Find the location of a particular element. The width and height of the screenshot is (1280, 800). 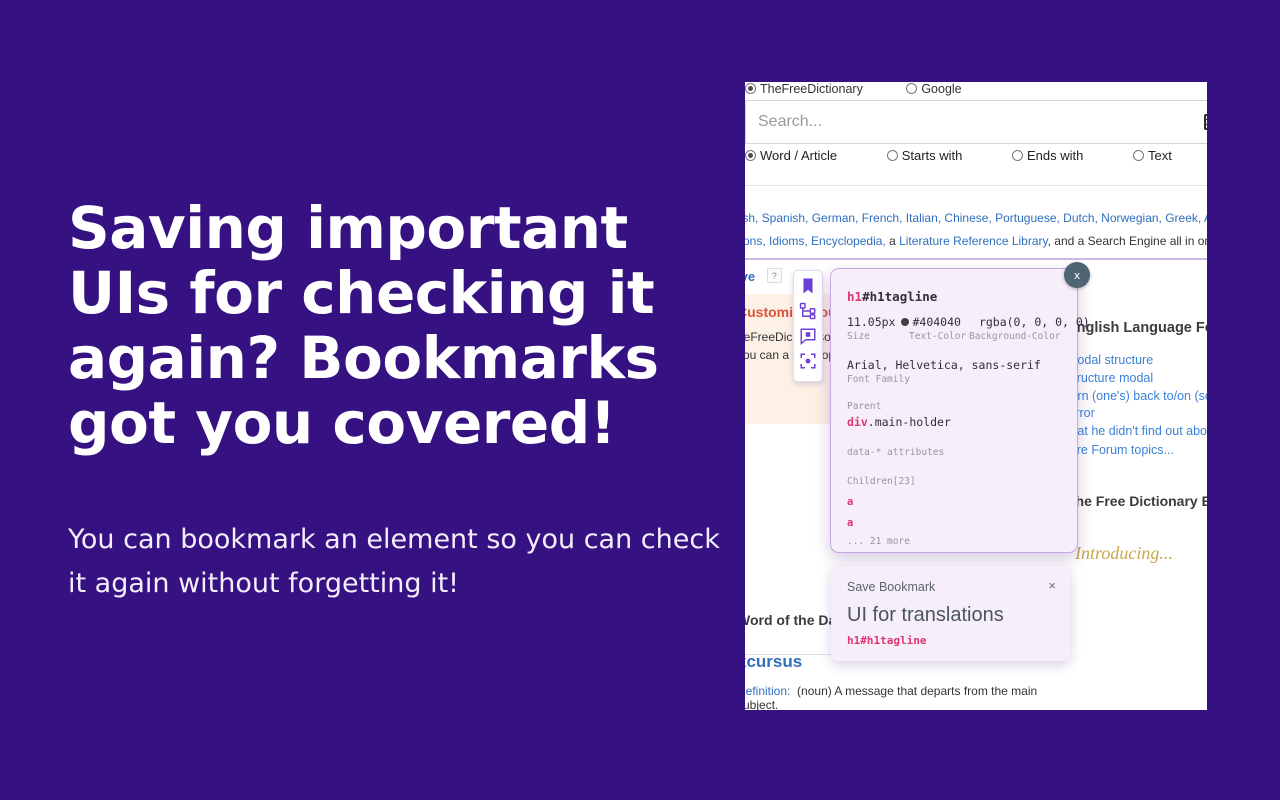

inspector-background-color-value: rgba(0, 0, 0, 0) is located at coordinates (1034, 322).